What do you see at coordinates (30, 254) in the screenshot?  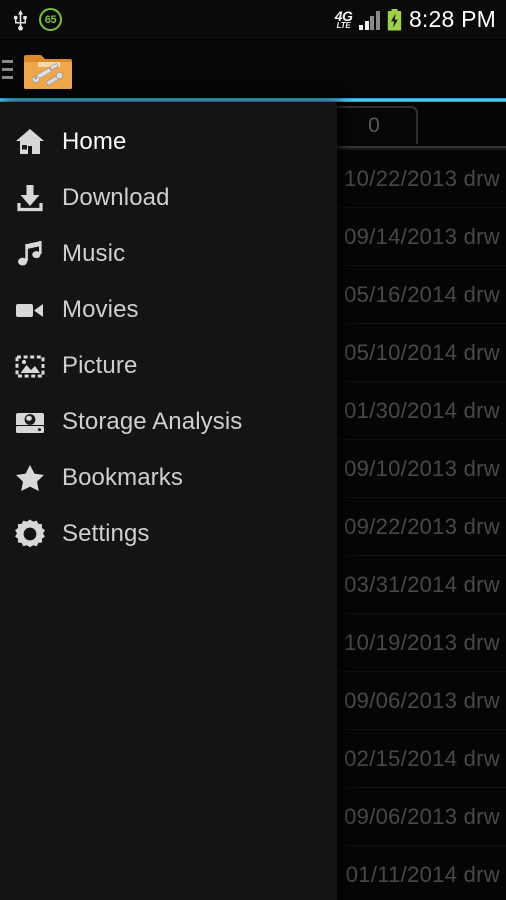 I see `music-note-icon` at bounding box center [30, 254].